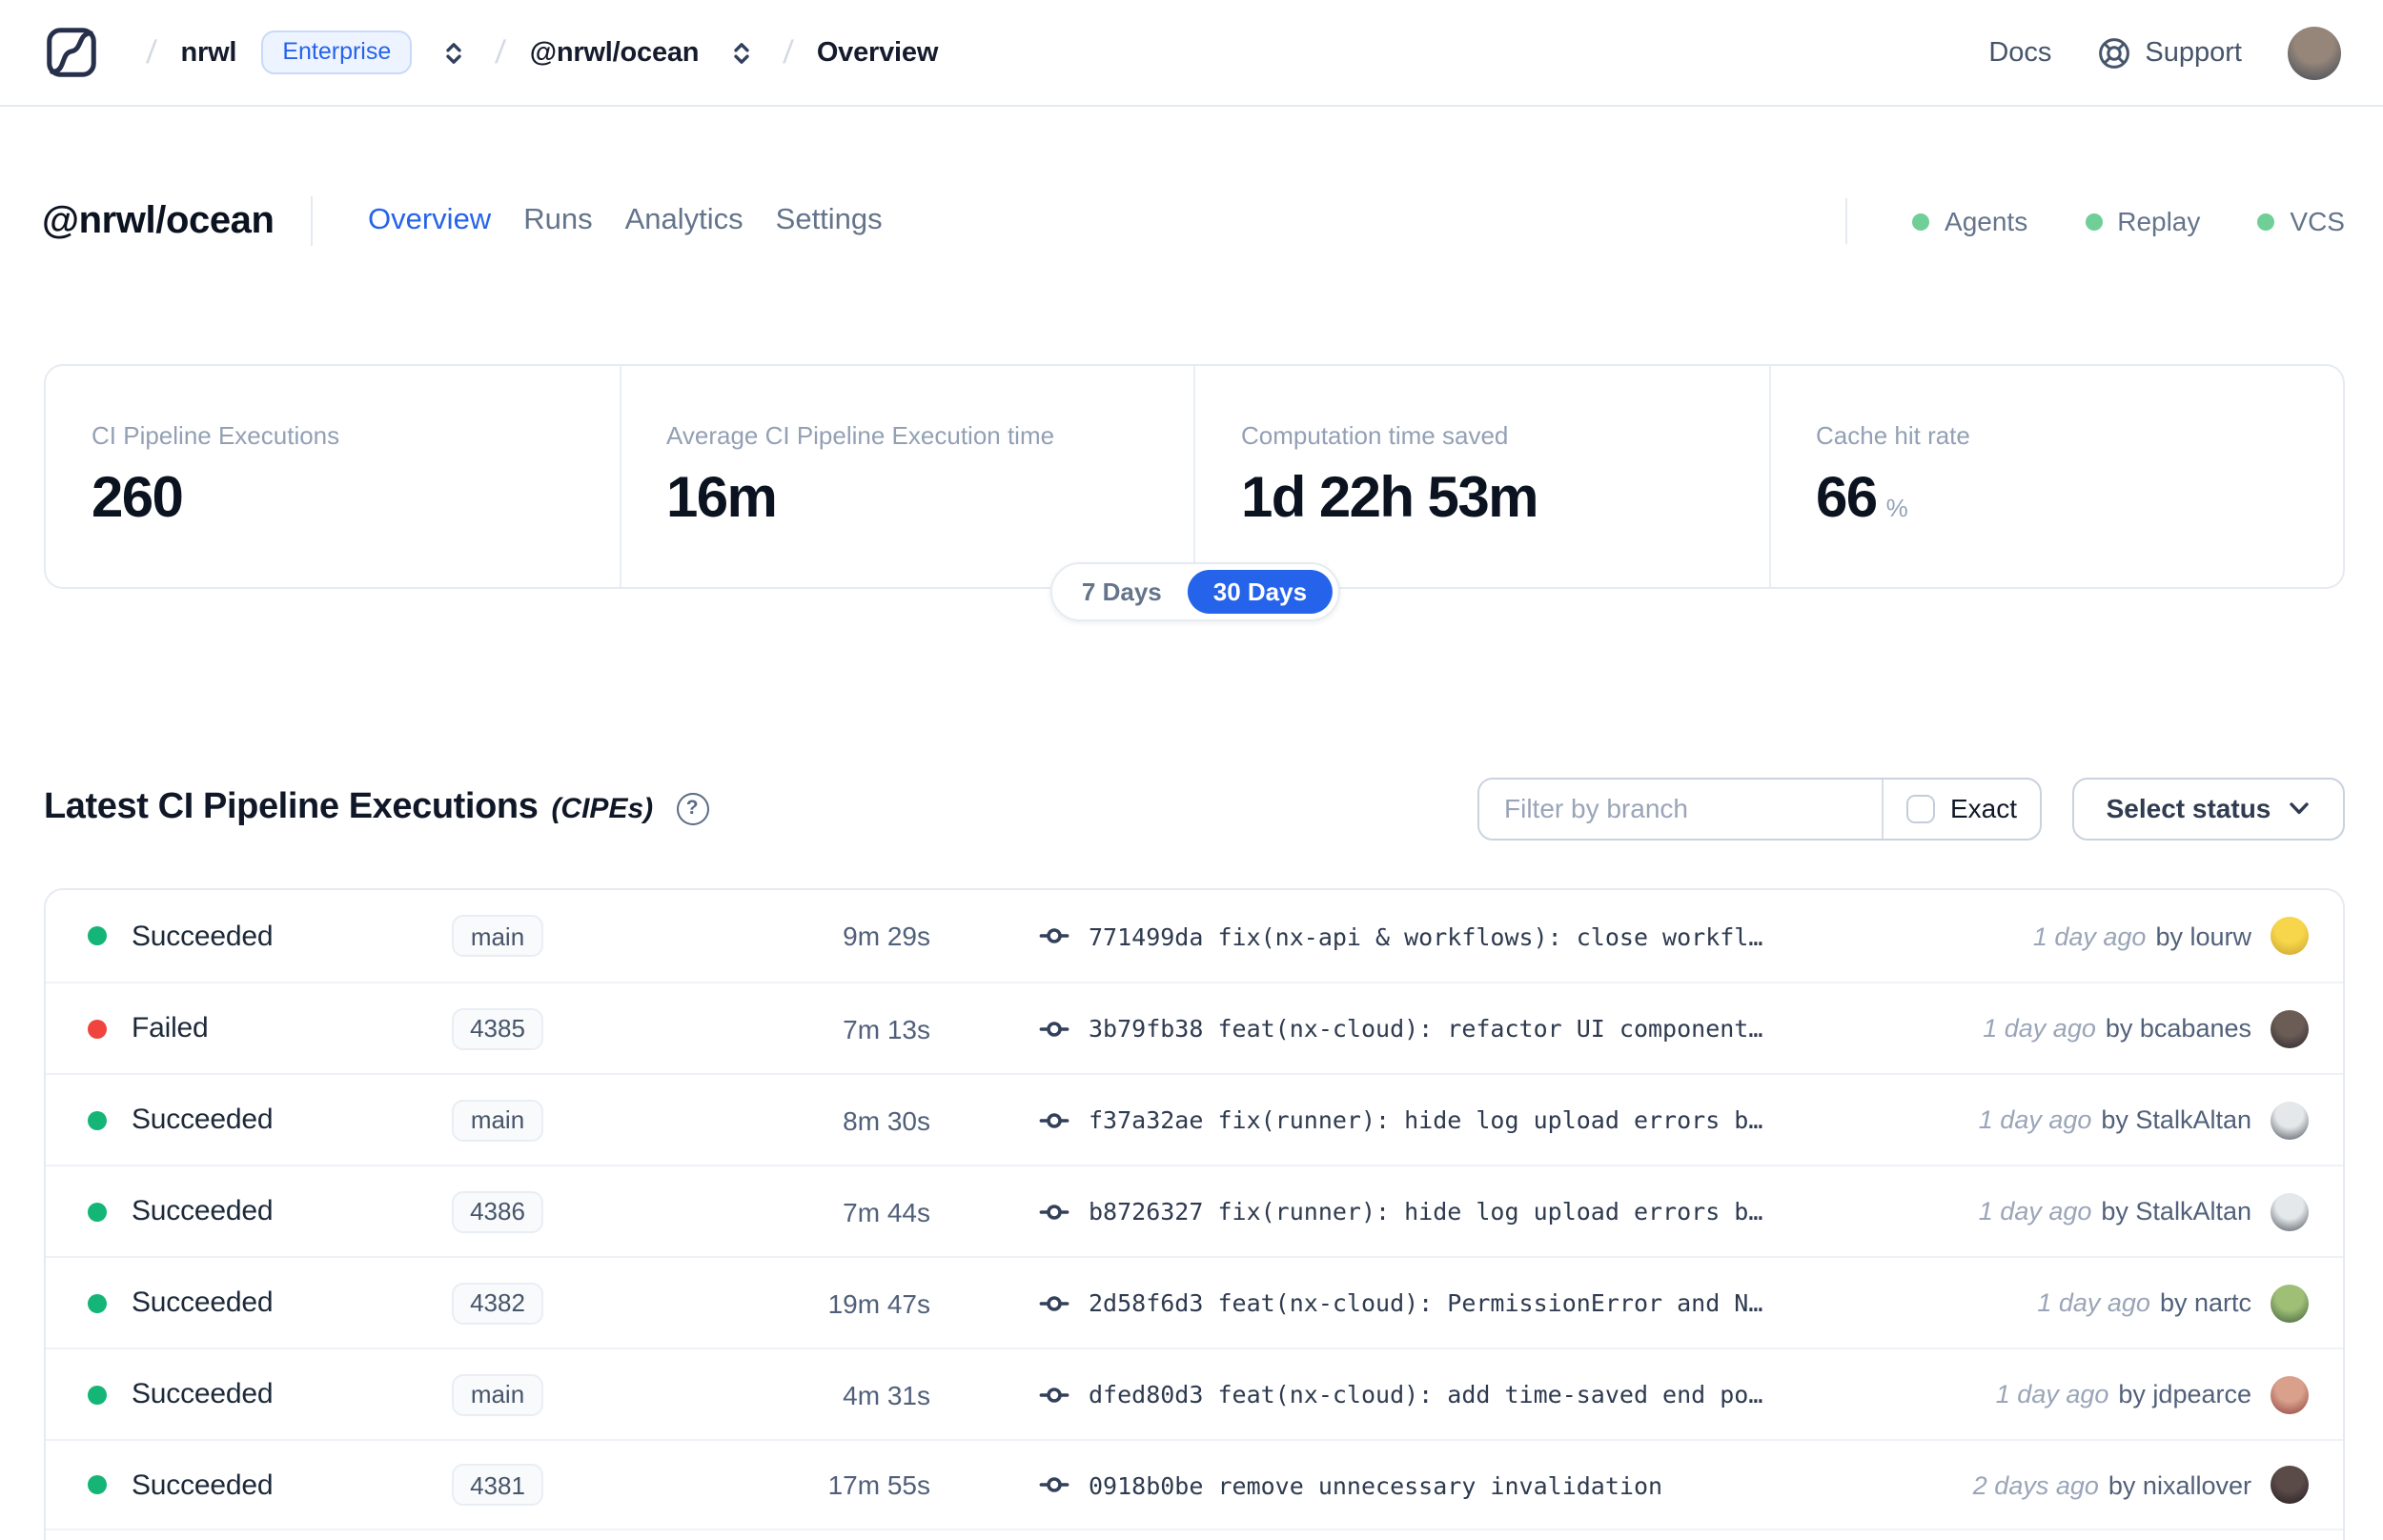 The image size is (2383, 1540). I want to click on branch-badge: 4382, so click(497, 1303).